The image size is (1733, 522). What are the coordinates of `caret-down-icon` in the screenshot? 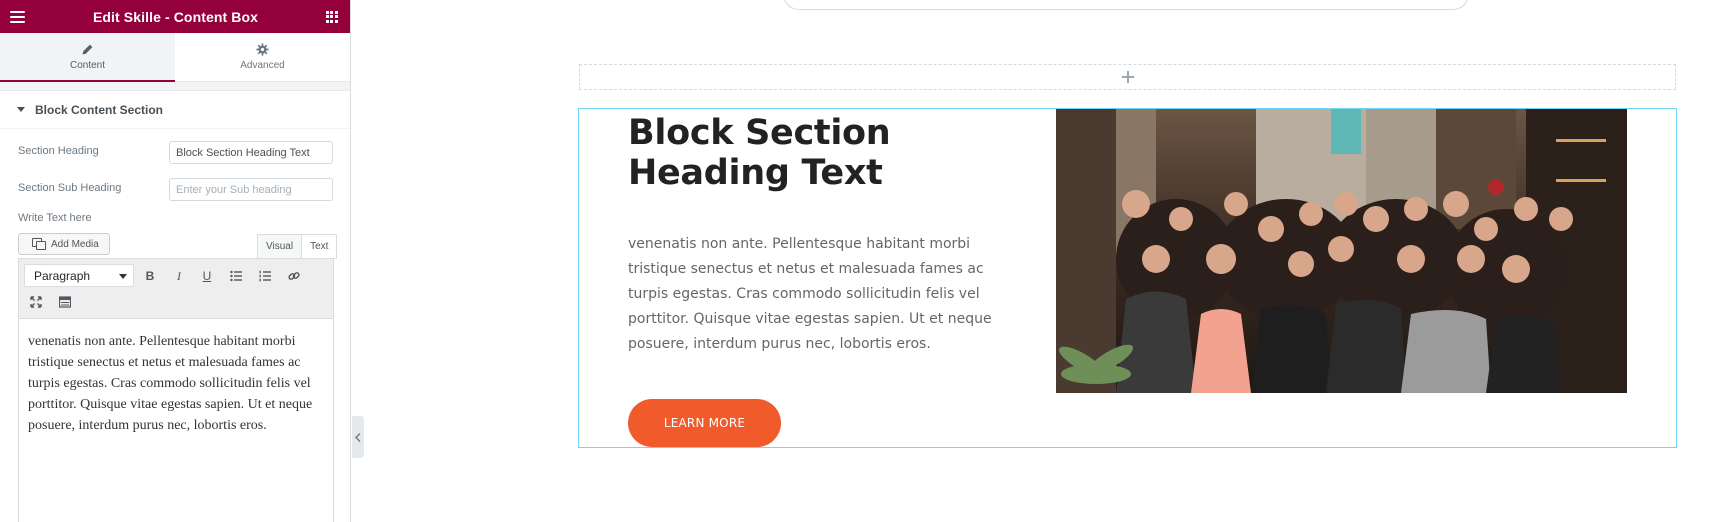 It's located at (21, 109).